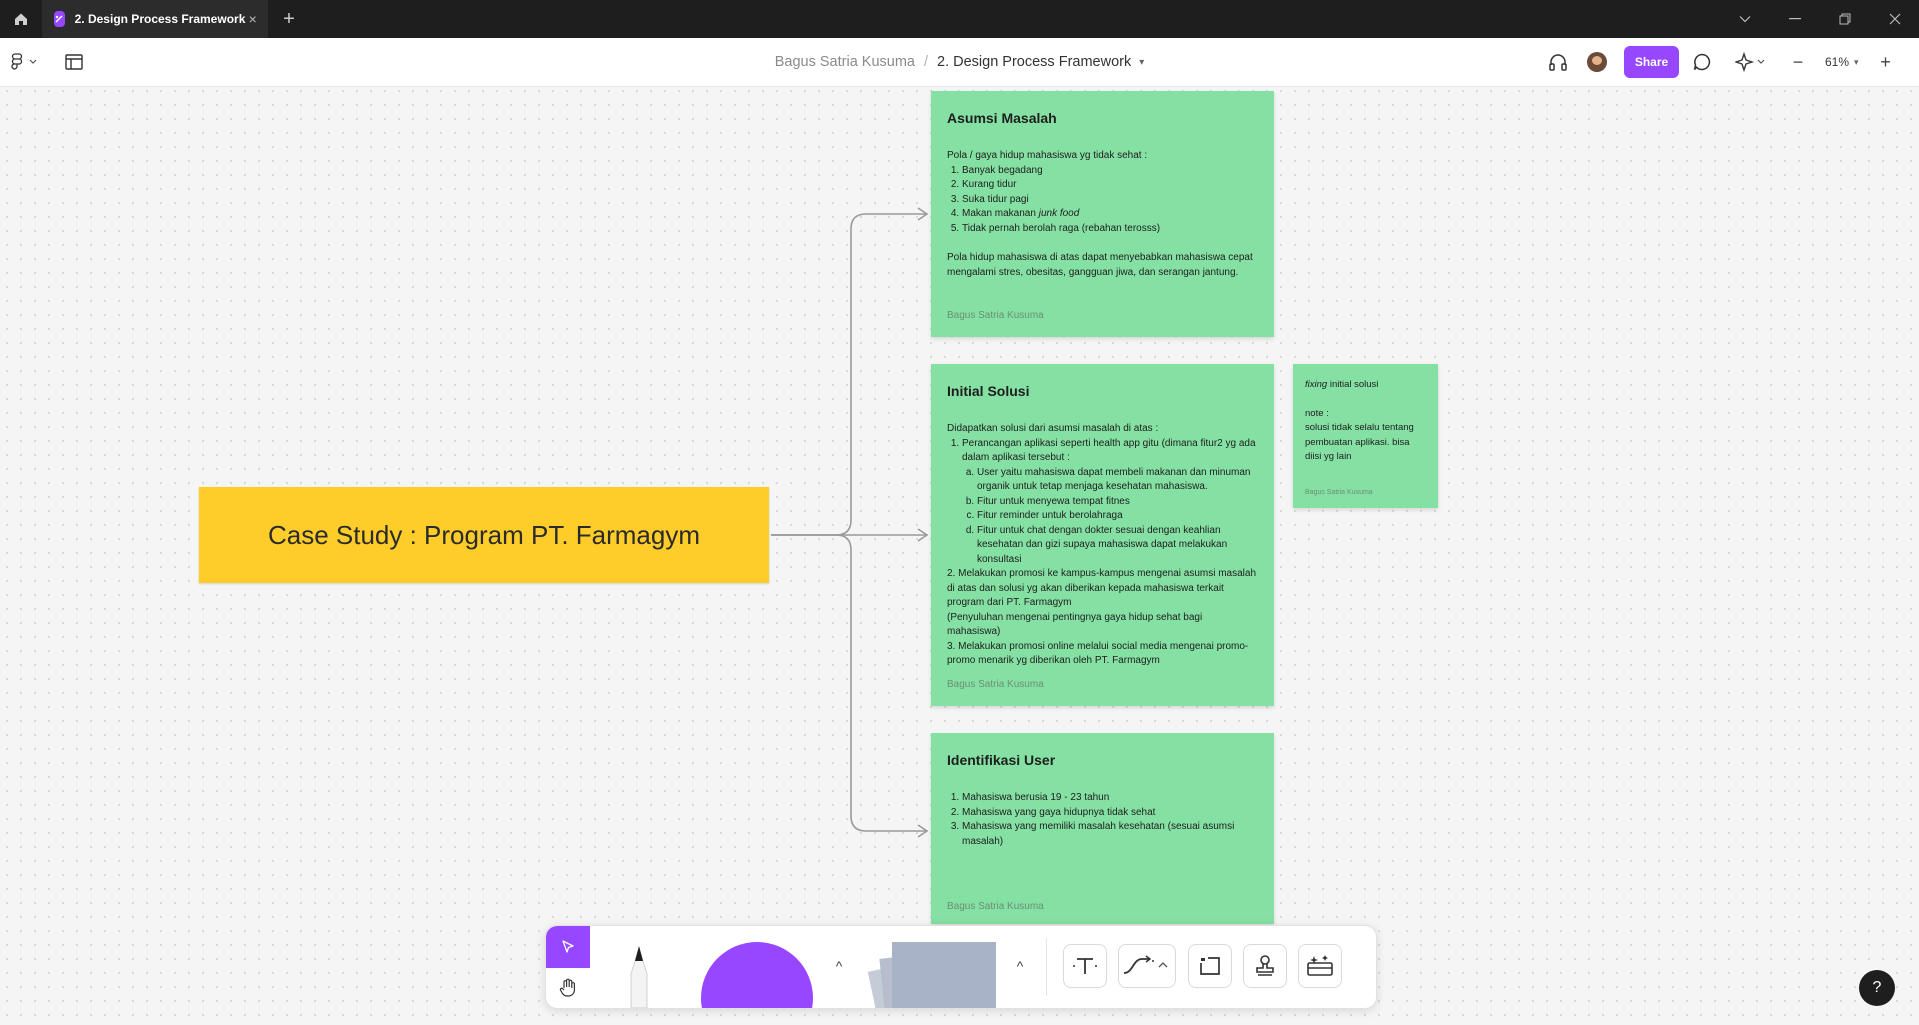 The image size is (1919, 1025). I want to click on connector-icon, so click(1145, 964).